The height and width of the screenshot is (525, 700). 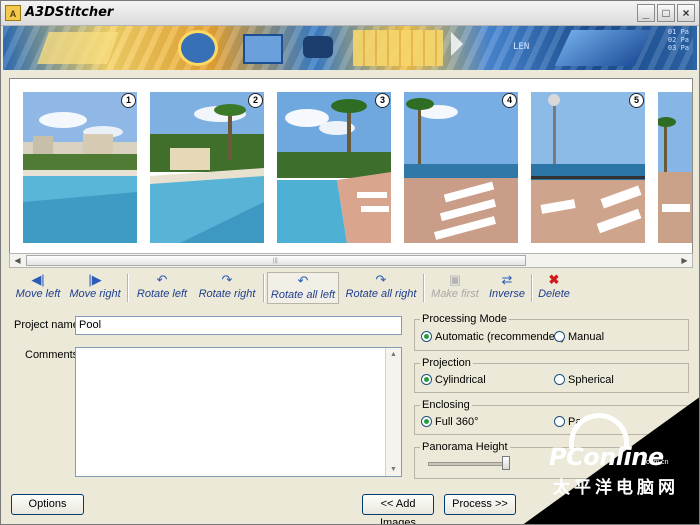 What do you see at coordinates (238, 325) in the screenshot?
I see `project-name-input: Pool` at bounding box center [238, 325].